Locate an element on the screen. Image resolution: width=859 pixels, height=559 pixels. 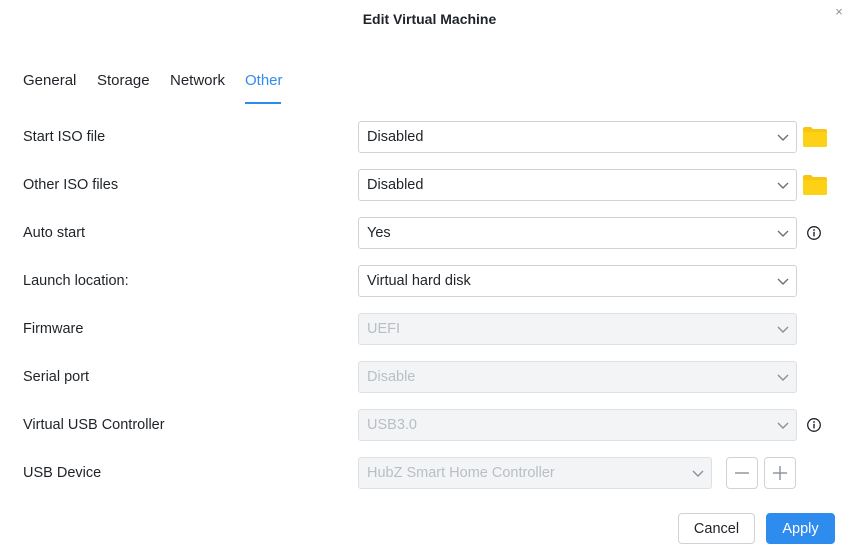
other-iso-row: Other ISO files Disabled is located at coordinates (429, 185).